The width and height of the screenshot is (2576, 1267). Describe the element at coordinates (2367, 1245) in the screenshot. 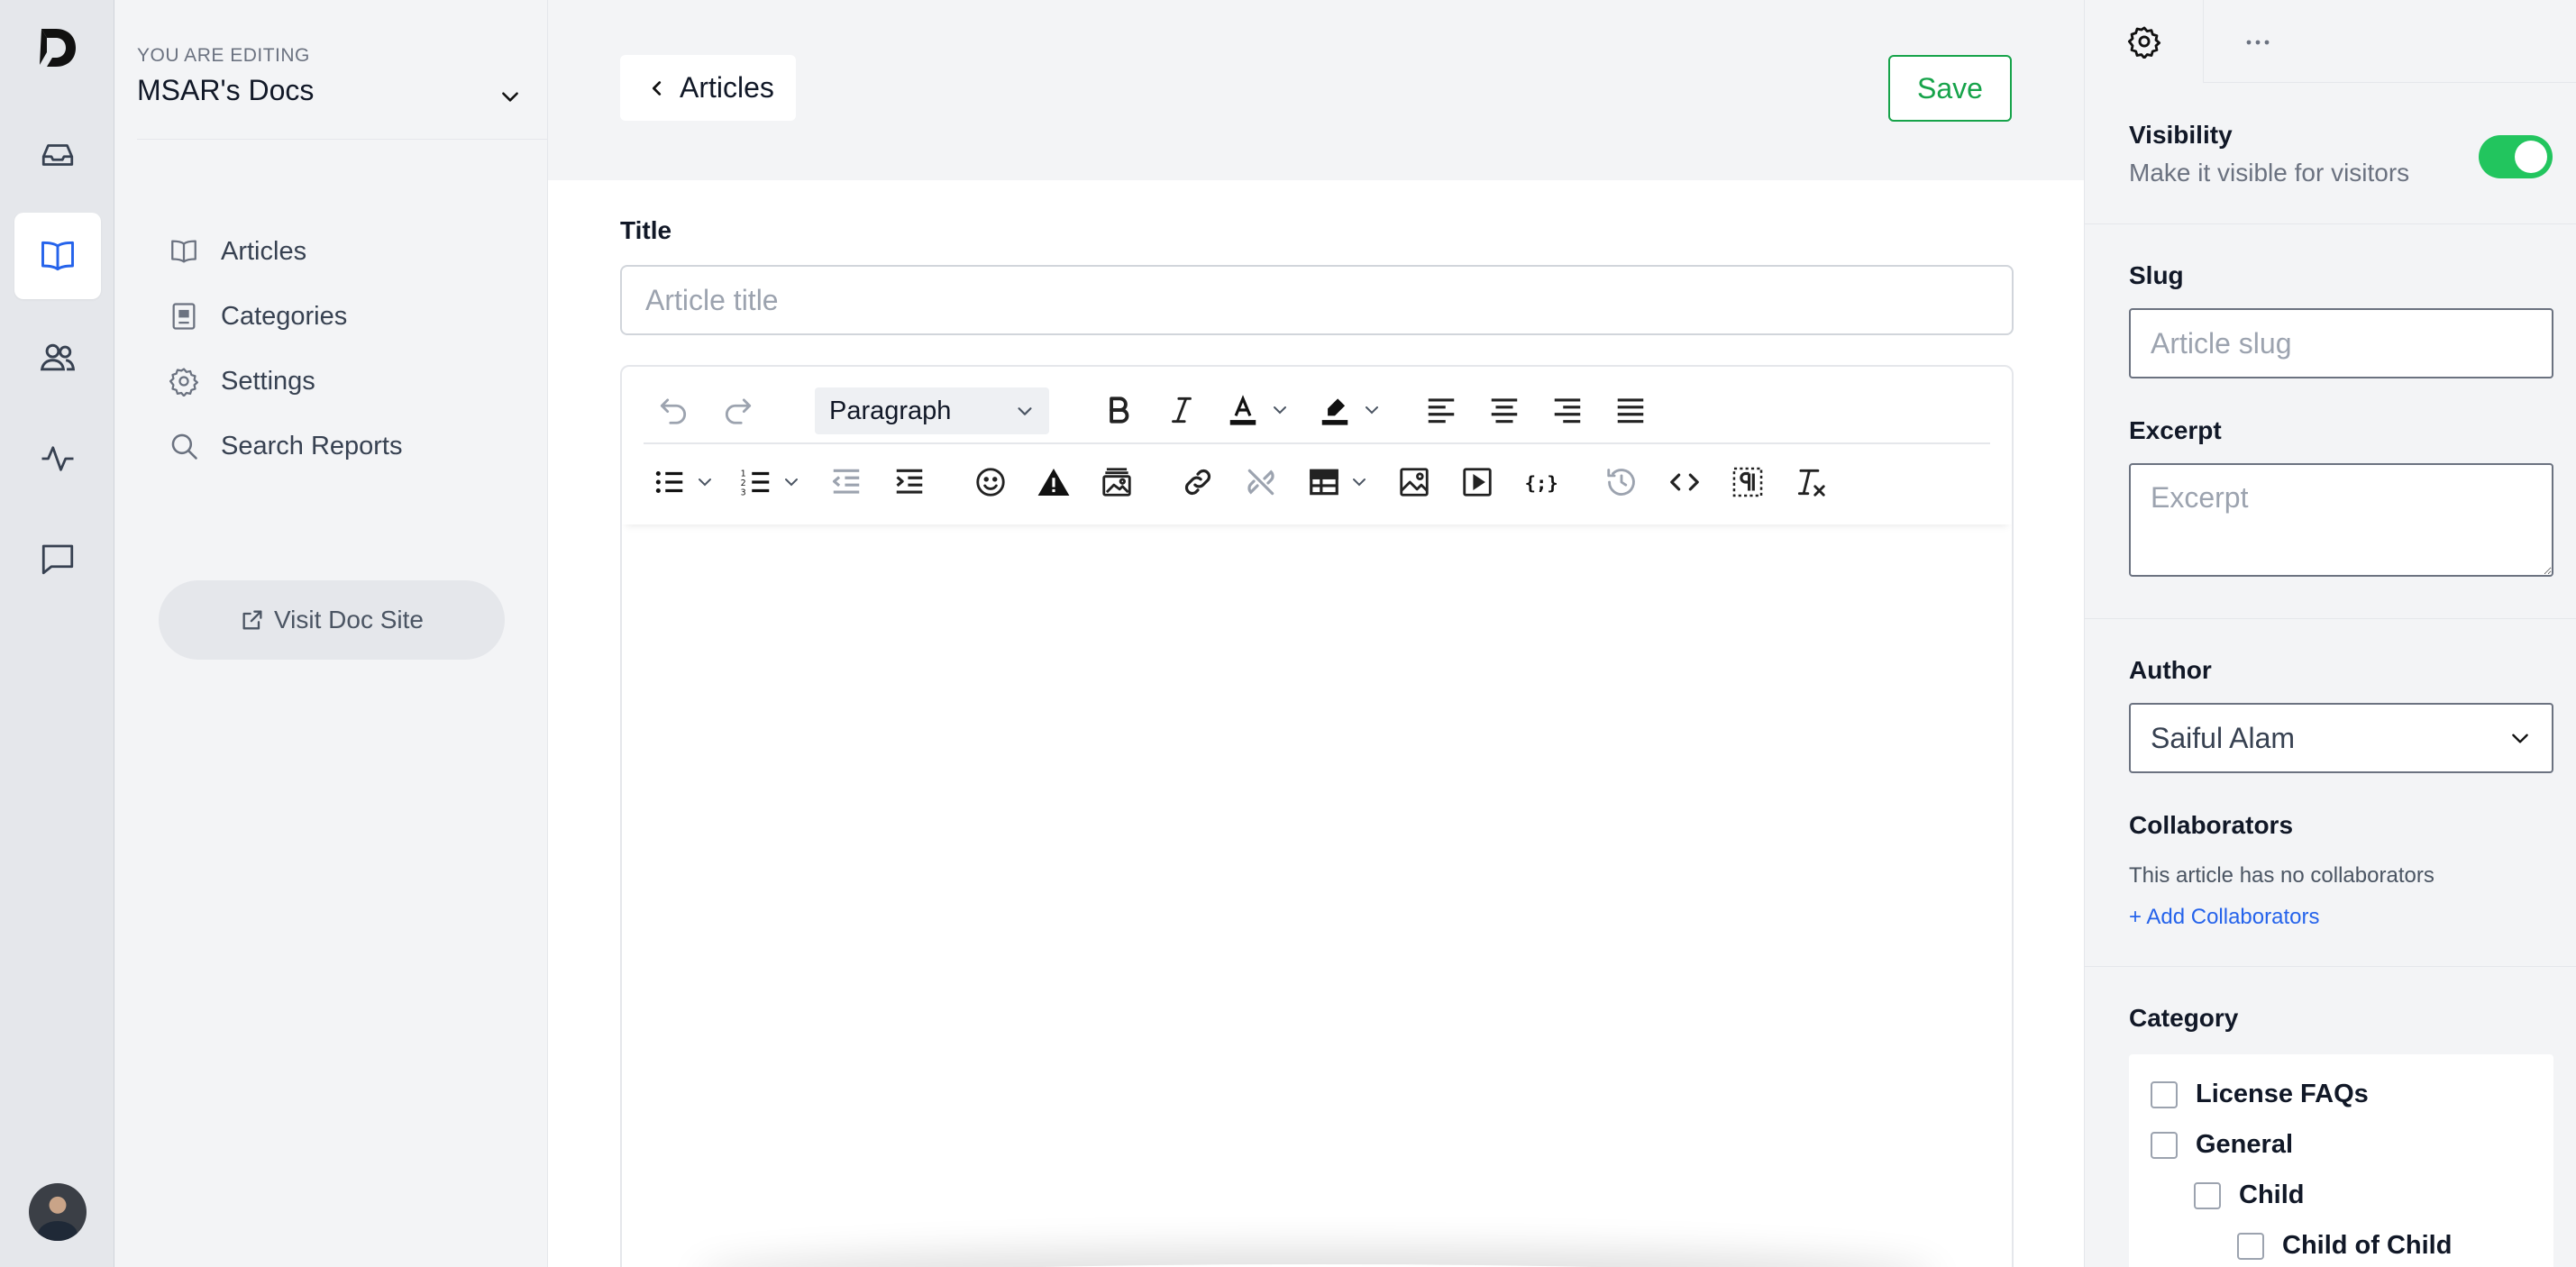

I see `category-label: Child of Child` at that location.